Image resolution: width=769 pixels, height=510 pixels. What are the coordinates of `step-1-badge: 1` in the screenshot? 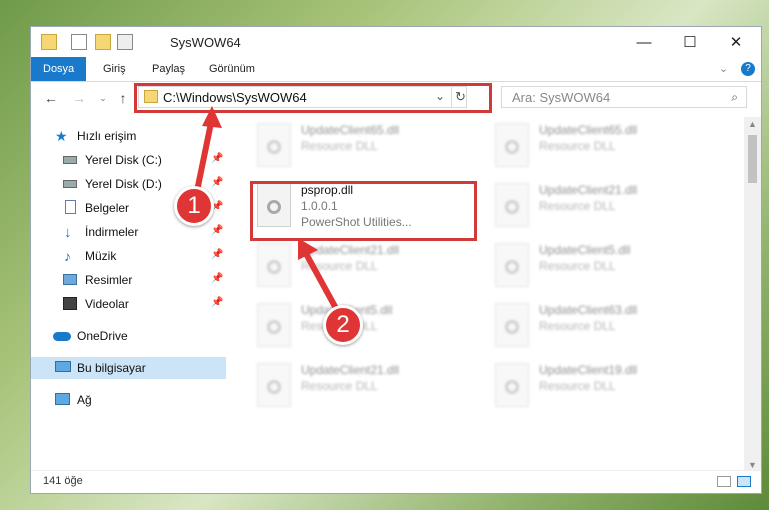 It's located at (194, 206).